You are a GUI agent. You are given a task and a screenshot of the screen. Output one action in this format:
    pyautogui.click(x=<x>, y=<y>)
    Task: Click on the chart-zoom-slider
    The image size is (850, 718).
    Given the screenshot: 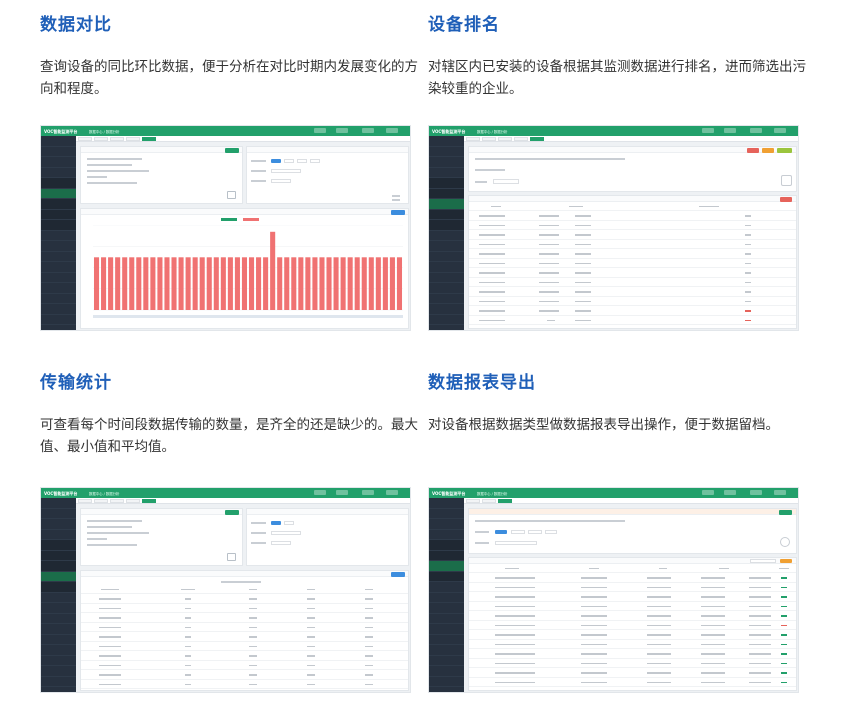 What is the action you would take?
    pyautogui.click(x=248, y=316)
    